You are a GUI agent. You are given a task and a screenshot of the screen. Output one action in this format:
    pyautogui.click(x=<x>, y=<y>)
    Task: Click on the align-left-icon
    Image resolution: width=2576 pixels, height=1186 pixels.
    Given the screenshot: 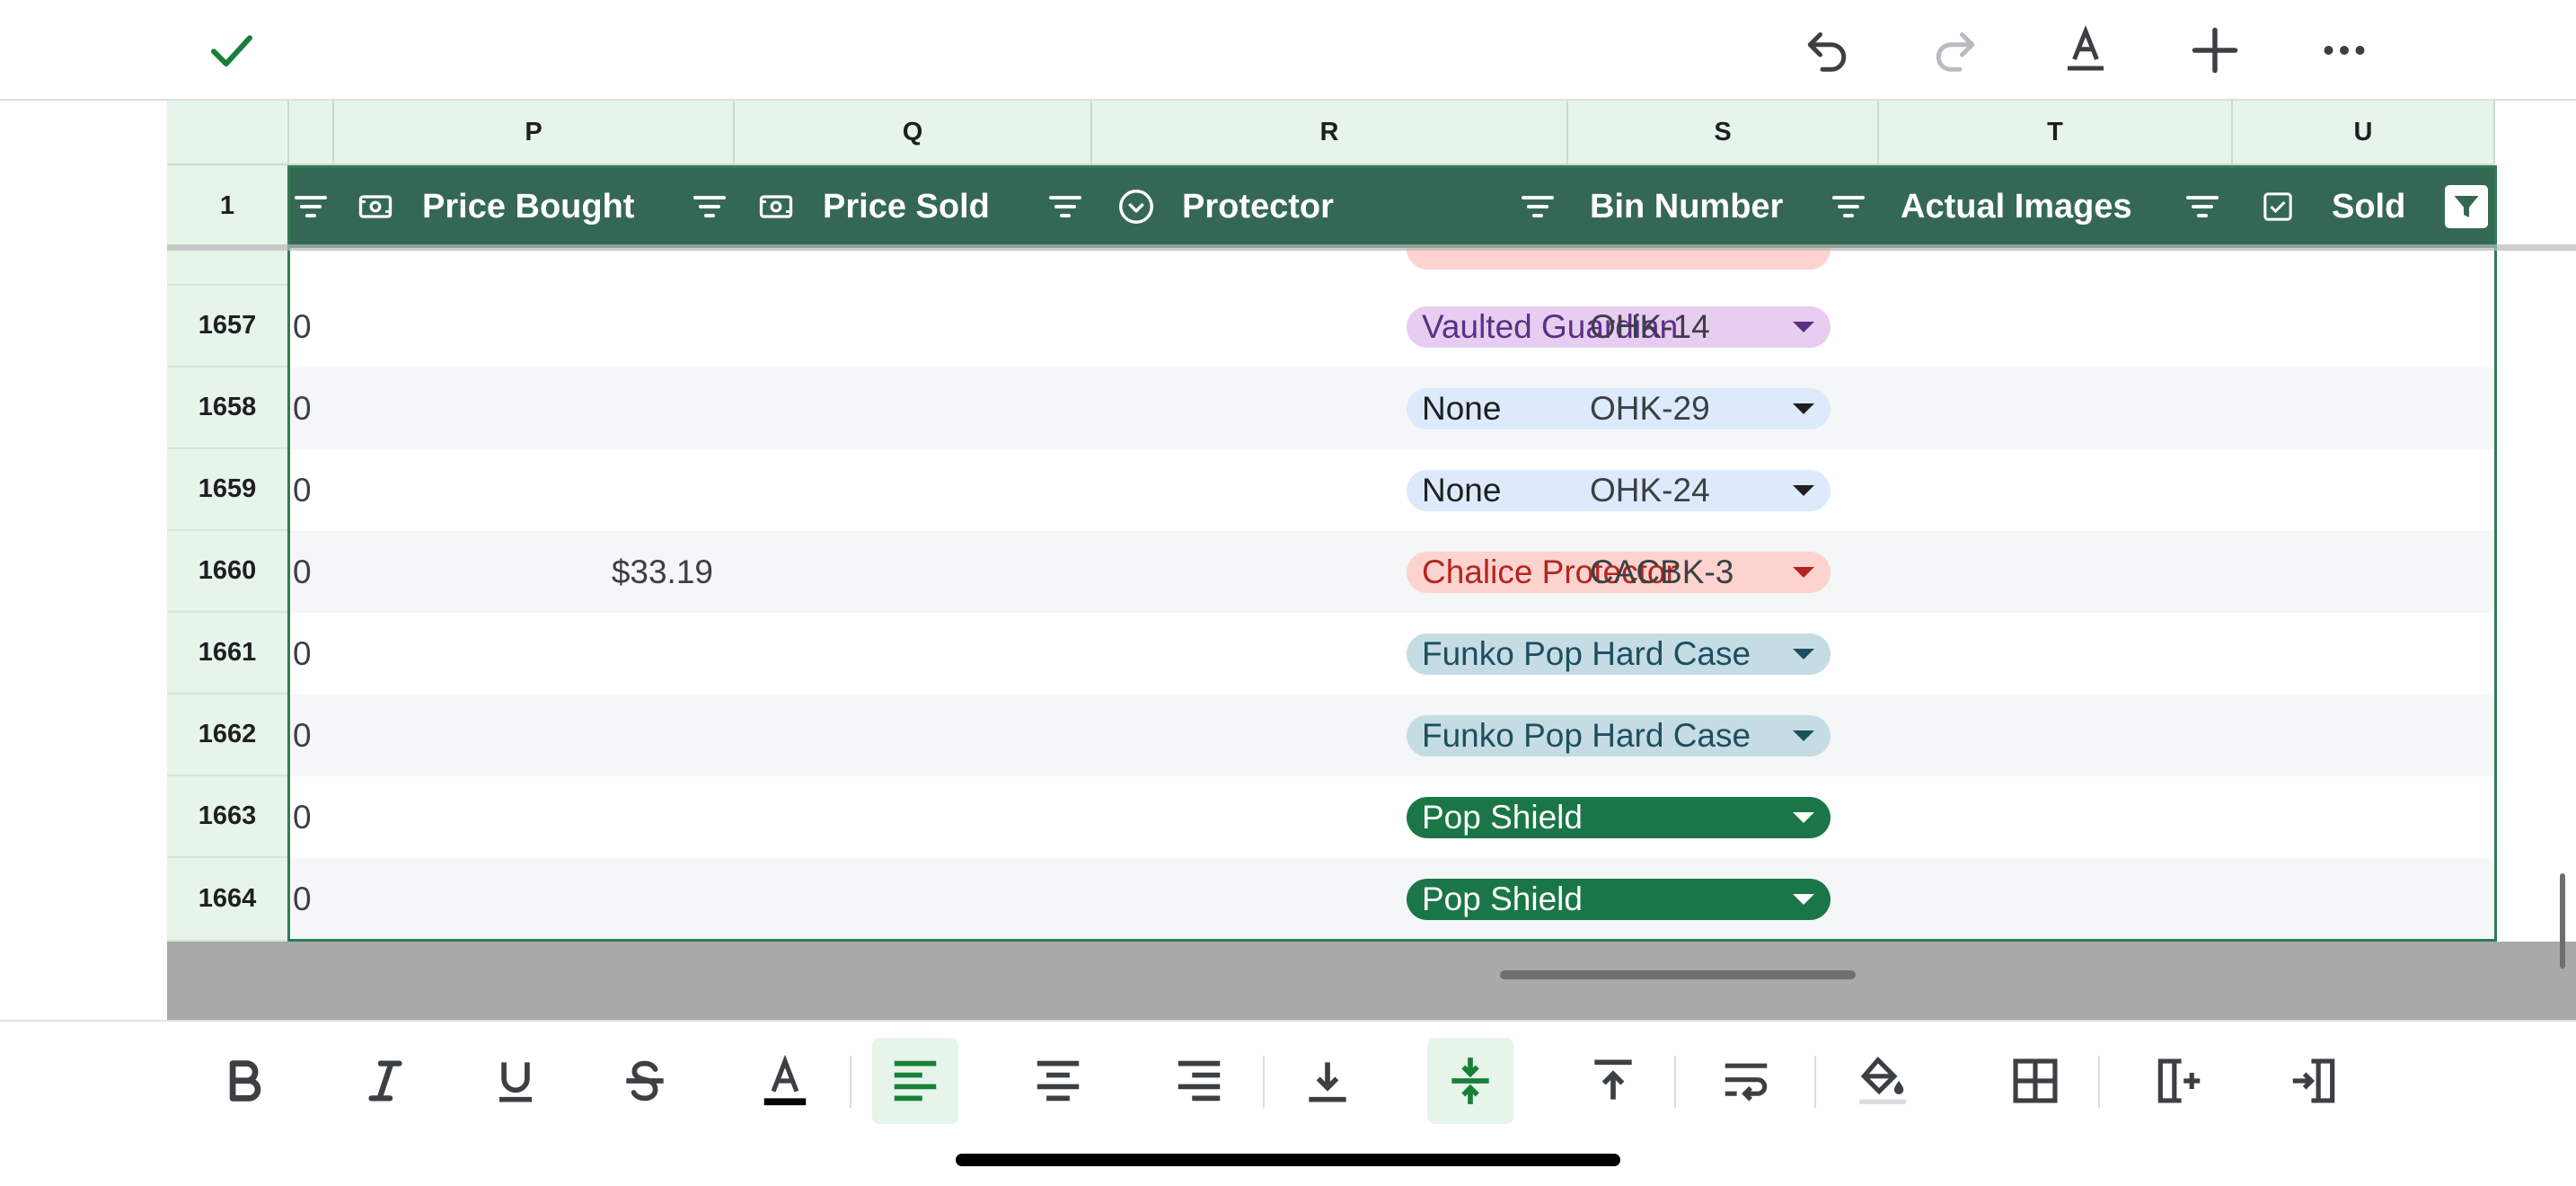 What is the action you would take?
    pyautogui.click(x=915, y=1081)
    